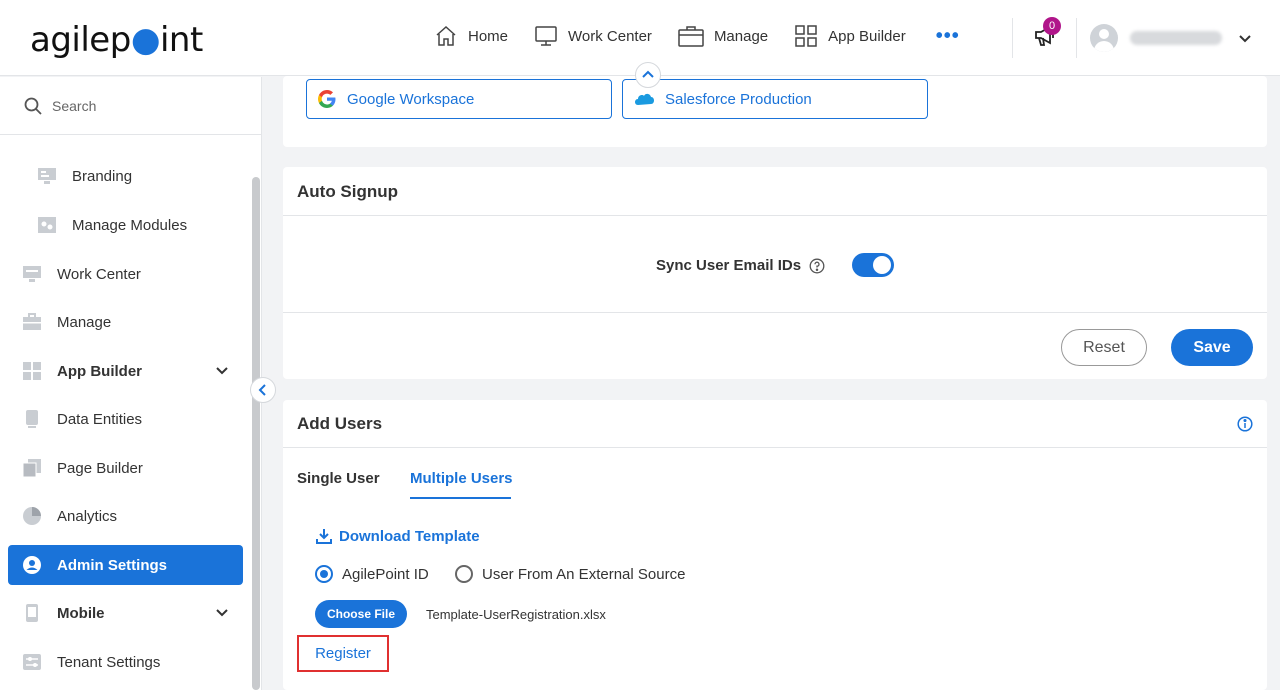  I want to click on selected-file-name: Template-UserRegistration.xlsx, so click(516, 614).